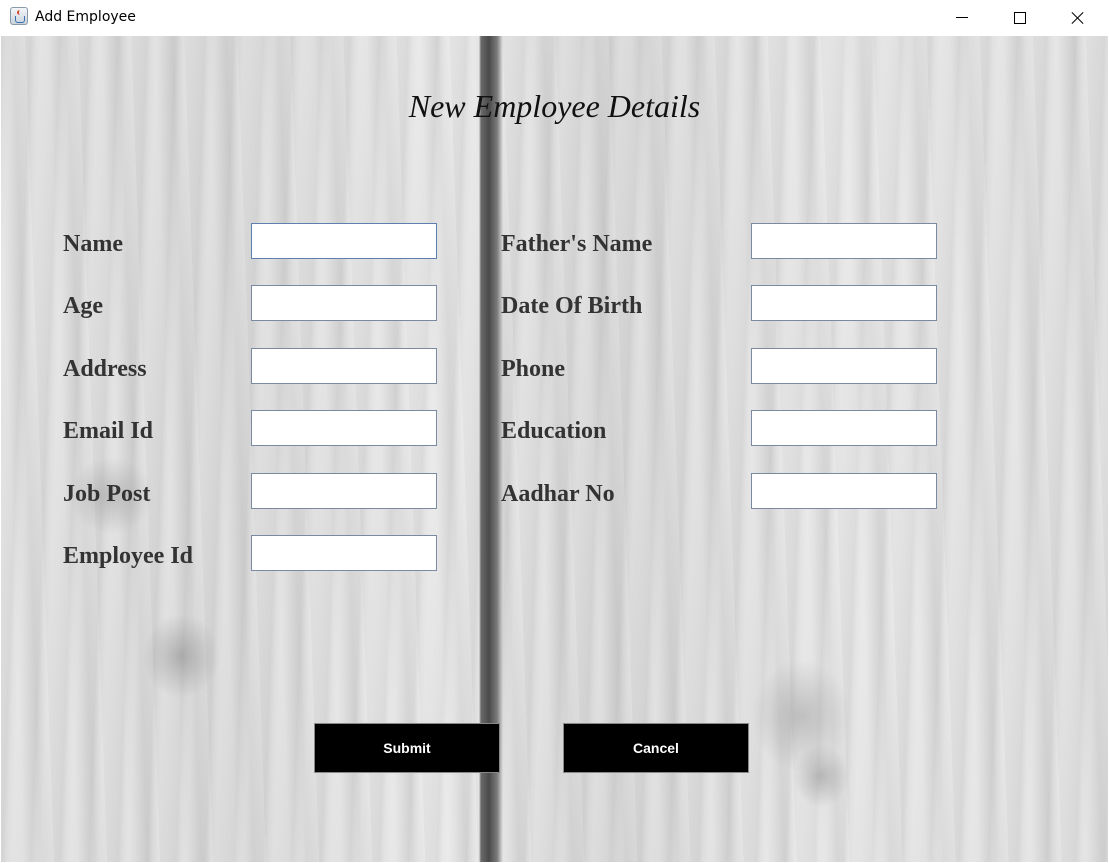 Image resolution: width=1109 pixels, height=863 pixels. What do you see at coordinates (344, 491) in the screenshot?
I see `job-post-input` at bounding box center [344, 491].